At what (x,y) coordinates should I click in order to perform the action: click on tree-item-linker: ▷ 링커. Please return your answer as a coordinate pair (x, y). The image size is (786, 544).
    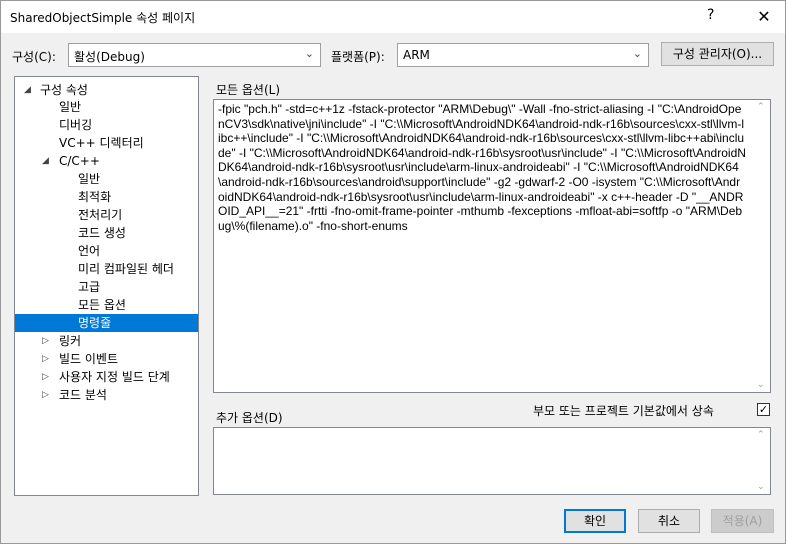
    Looking at the image, I should click on (106, 341).